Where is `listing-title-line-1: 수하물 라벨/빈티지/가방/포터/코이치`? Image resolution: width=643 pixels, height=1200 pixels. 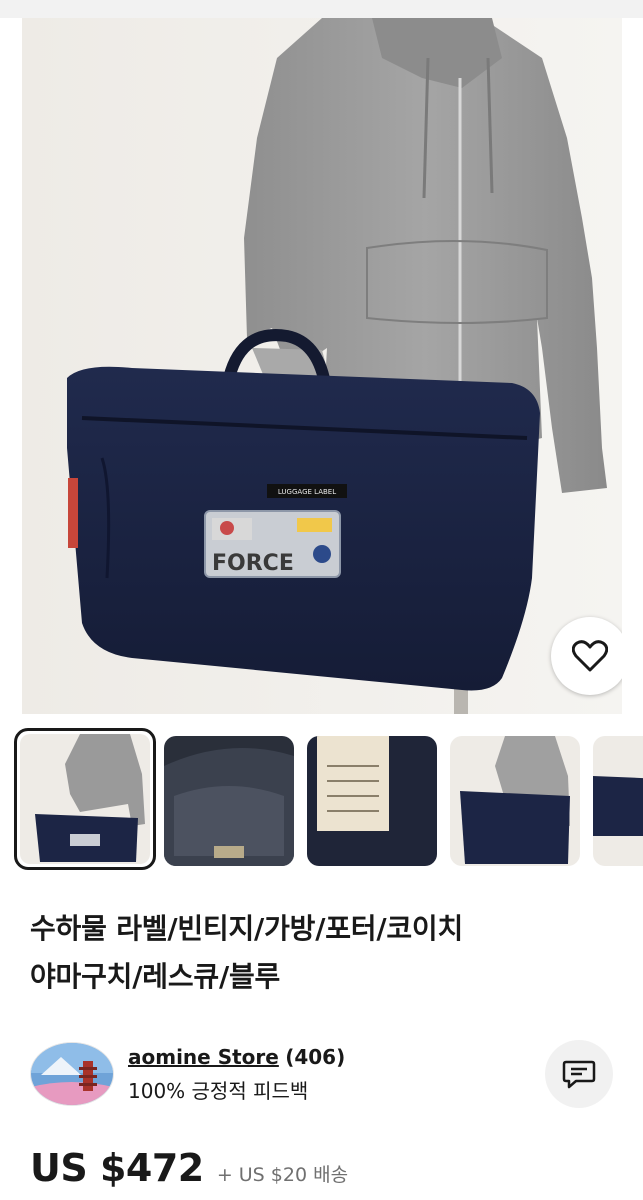 listing-title-line-1: 수하물 라벨/빈티지/가방/포터/코이치 is located at coordinates (247, 928).